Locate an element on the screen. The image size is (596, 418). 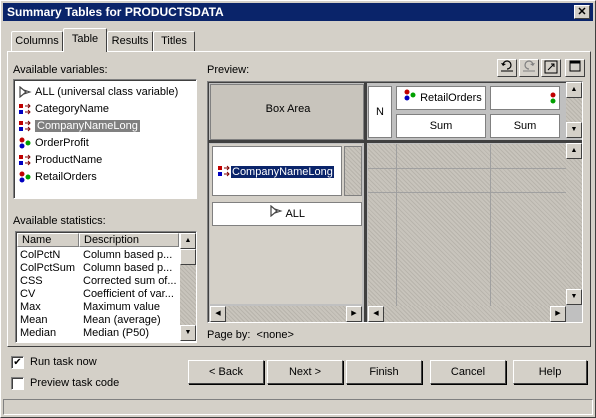
variable-item-categoryname: CategoryName is located at coordinates (63, 109).